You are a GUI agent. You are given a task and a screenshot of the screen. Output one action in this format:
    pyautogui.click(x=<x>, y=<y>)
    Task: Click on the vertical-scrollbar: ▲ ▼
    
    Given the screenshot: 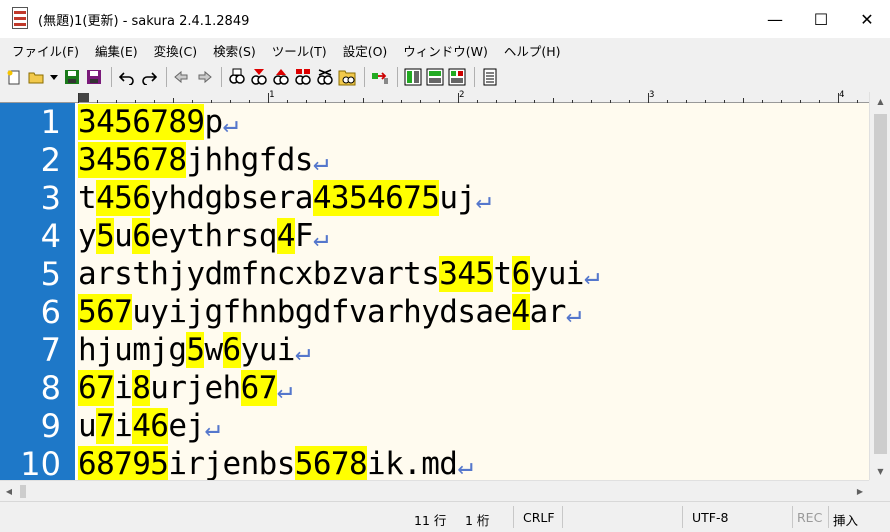 What is the action you would take?
    pyautogui.click(x=879, y=286)
    